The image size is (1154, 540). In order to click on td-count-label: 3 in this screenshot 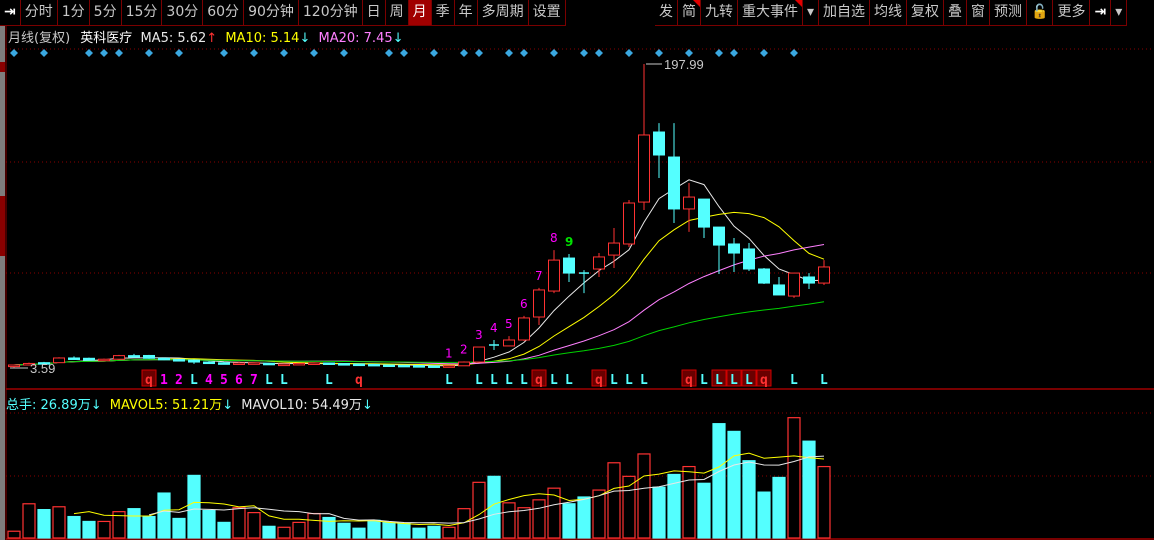, I will do `click(479, 335)`.